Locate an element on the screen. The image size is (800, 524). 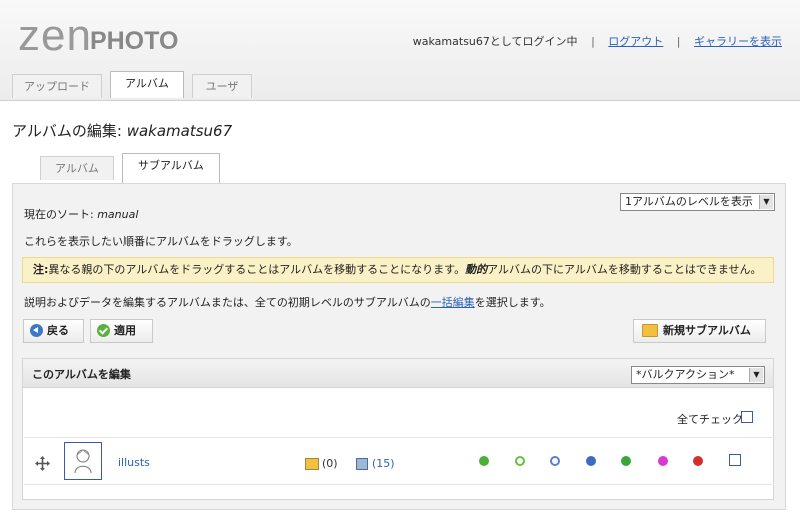
login-status: wakamatsu67としてログイン中 is located at coordinates (495, 41).